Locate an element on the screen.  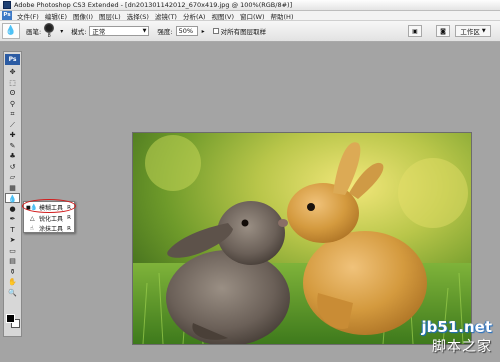
clone-stamp-tool-icon: ♣ is located at coordinates (12, 156).